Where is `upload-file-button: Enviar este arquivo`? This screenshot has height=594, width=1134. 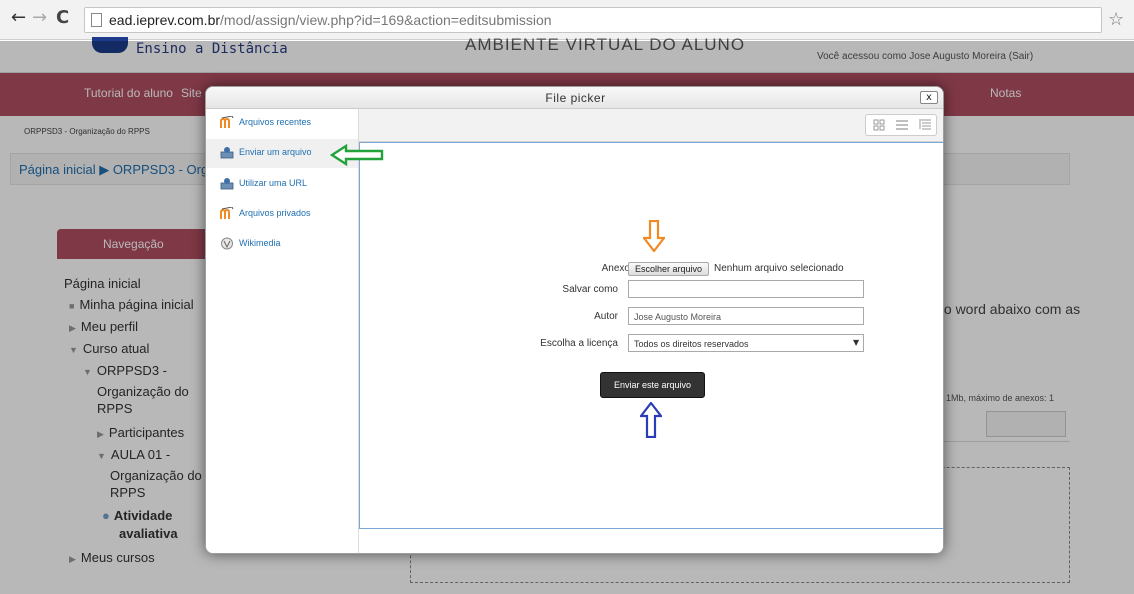
upload-file-button: Enviar este arquivo is located at coordinates (652, 385).